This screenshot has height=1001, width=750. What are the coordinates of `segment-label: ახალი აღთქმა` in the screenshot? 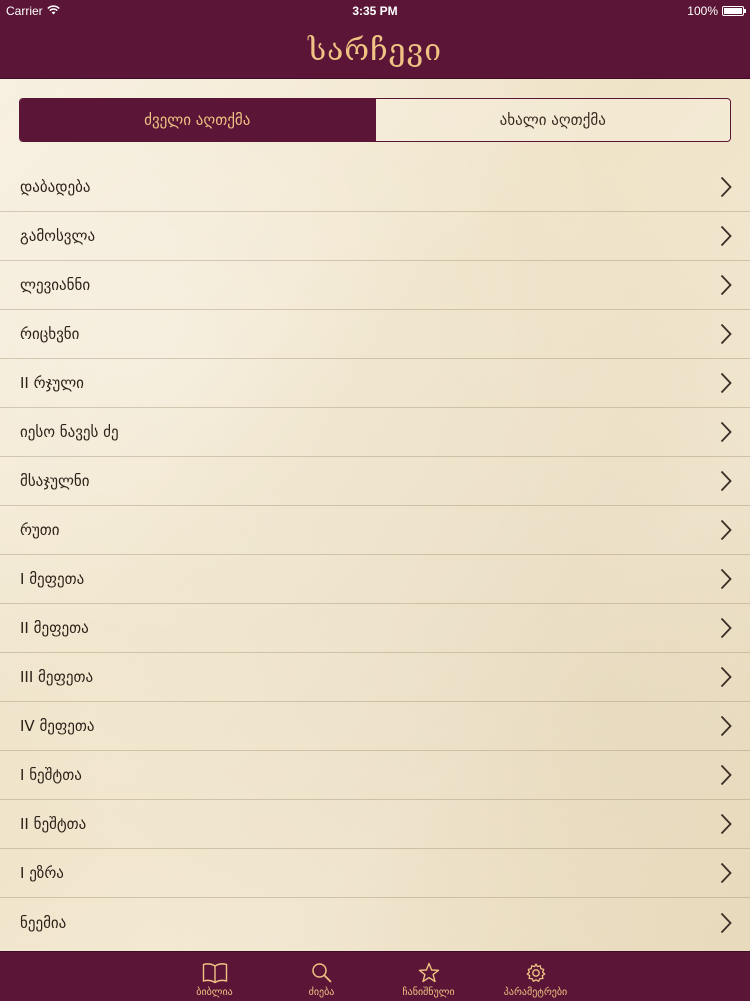 It's located at (552, 120).